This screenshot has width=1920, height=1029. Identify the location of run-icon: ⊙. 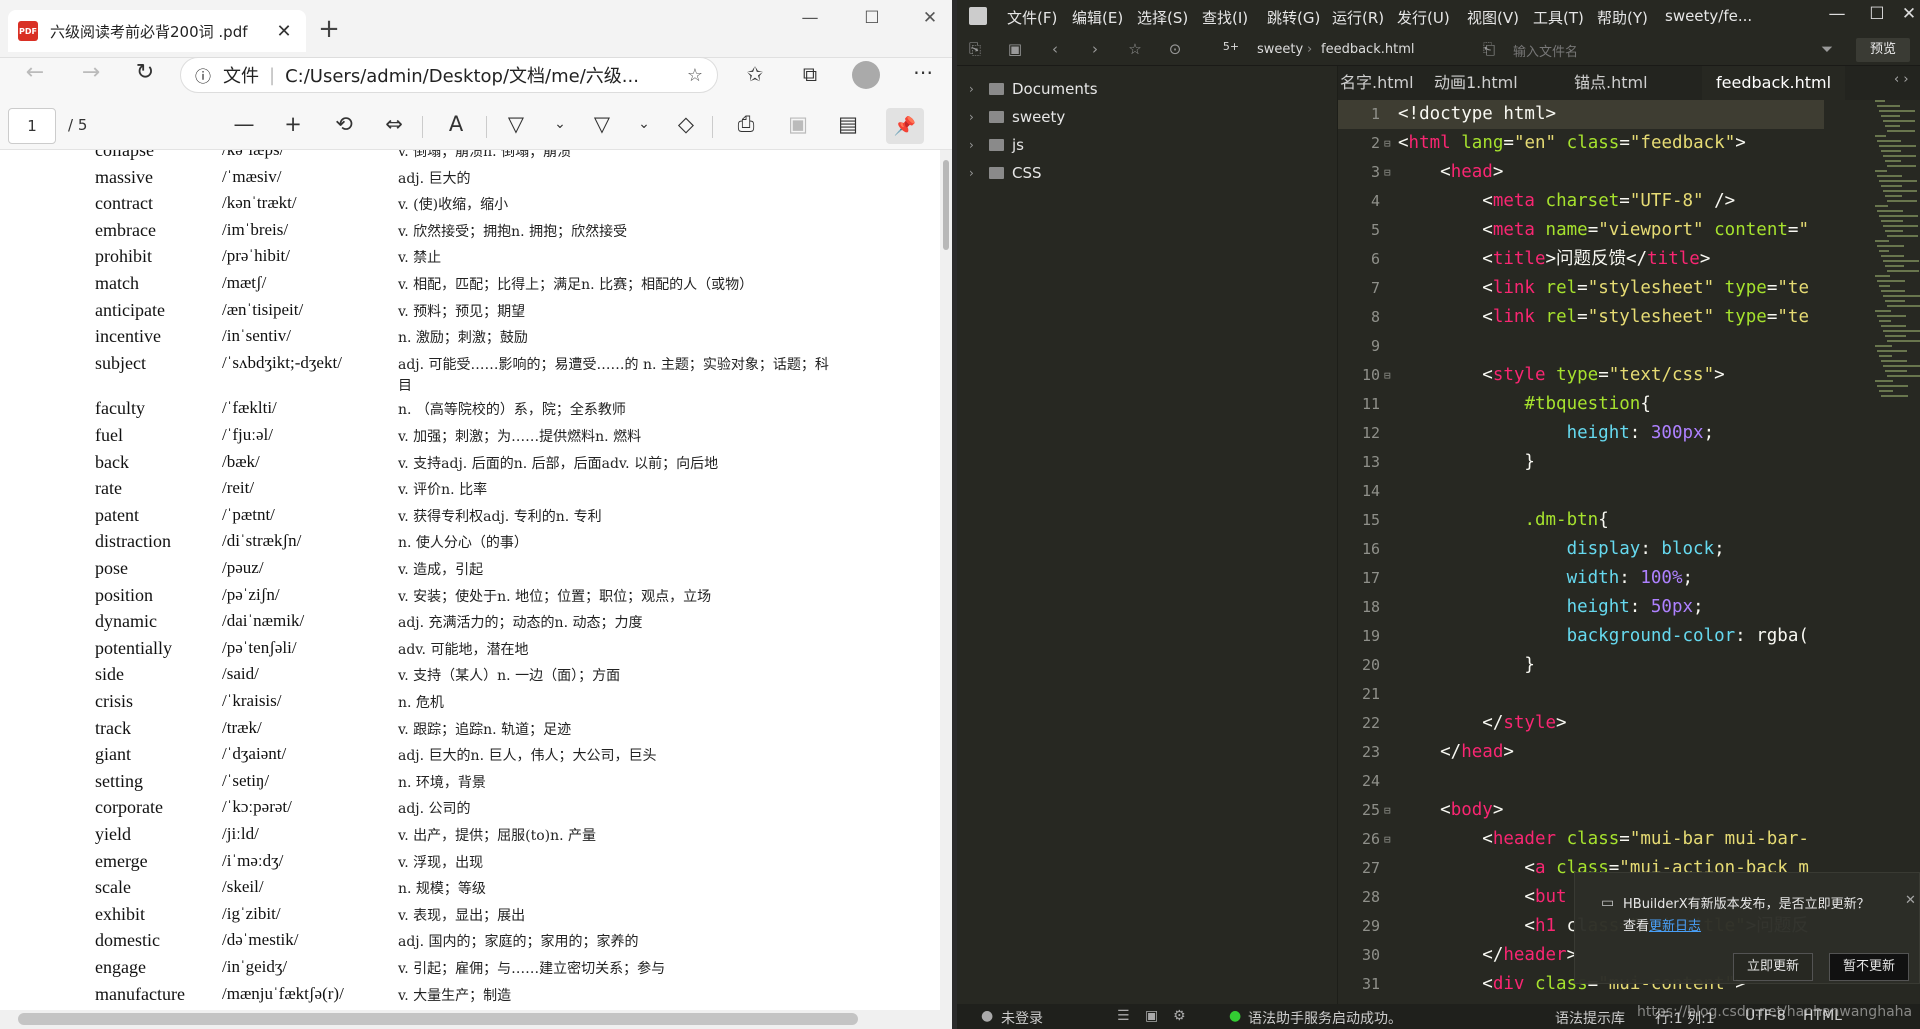
(1175, 49).